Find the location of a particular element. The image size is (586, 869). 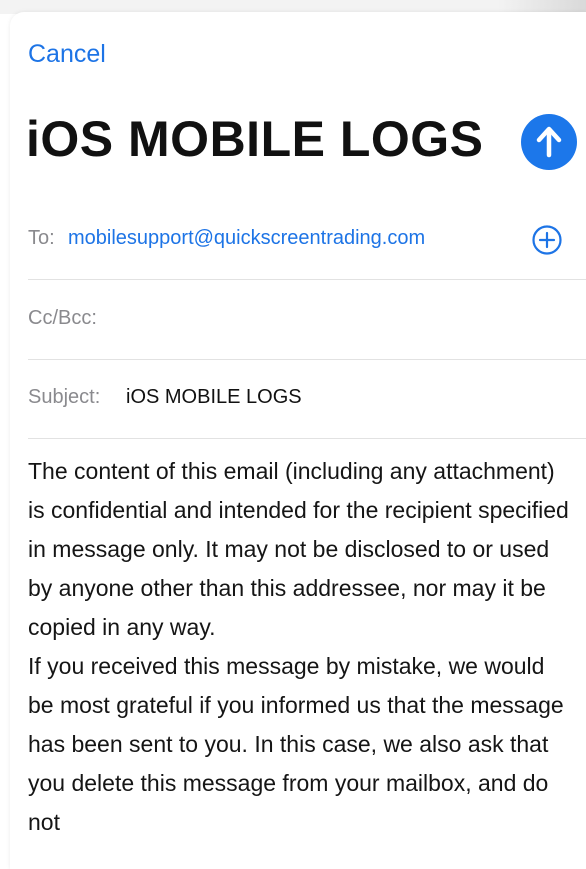

subject-label: Subject: is located at coordinates (64, 397).